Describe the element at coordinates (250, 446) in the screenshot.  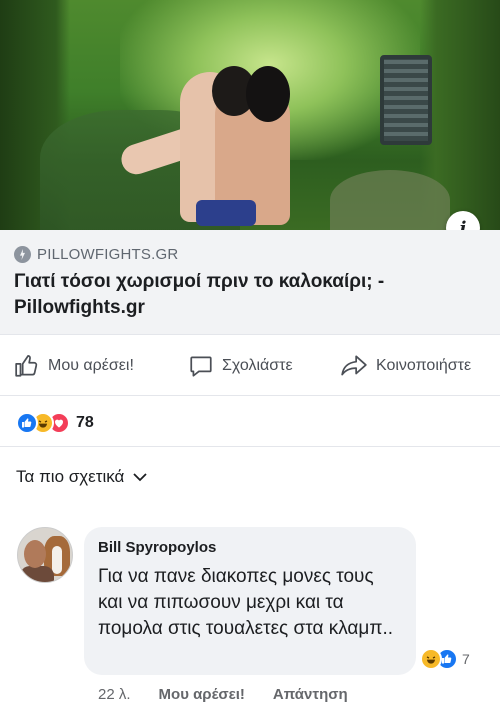
I see `divider` at that location.